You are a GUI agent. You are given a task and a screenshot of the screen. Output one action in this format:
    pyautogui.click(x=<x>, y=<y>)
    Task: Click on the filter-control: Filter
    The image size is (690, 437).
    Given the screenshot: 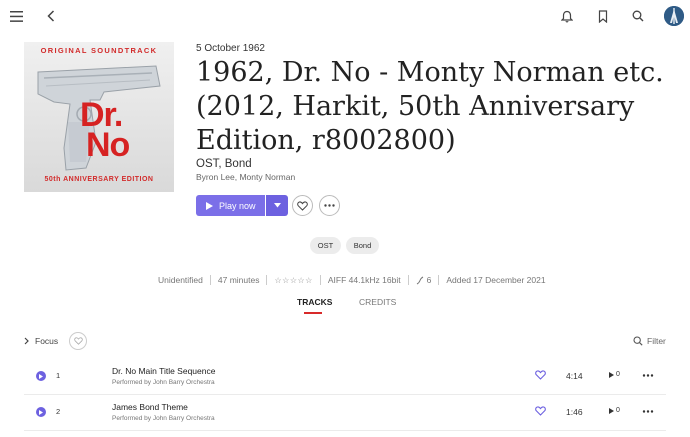 What is the action you would take?
    pyautogui.click(x=649, y=341)
    